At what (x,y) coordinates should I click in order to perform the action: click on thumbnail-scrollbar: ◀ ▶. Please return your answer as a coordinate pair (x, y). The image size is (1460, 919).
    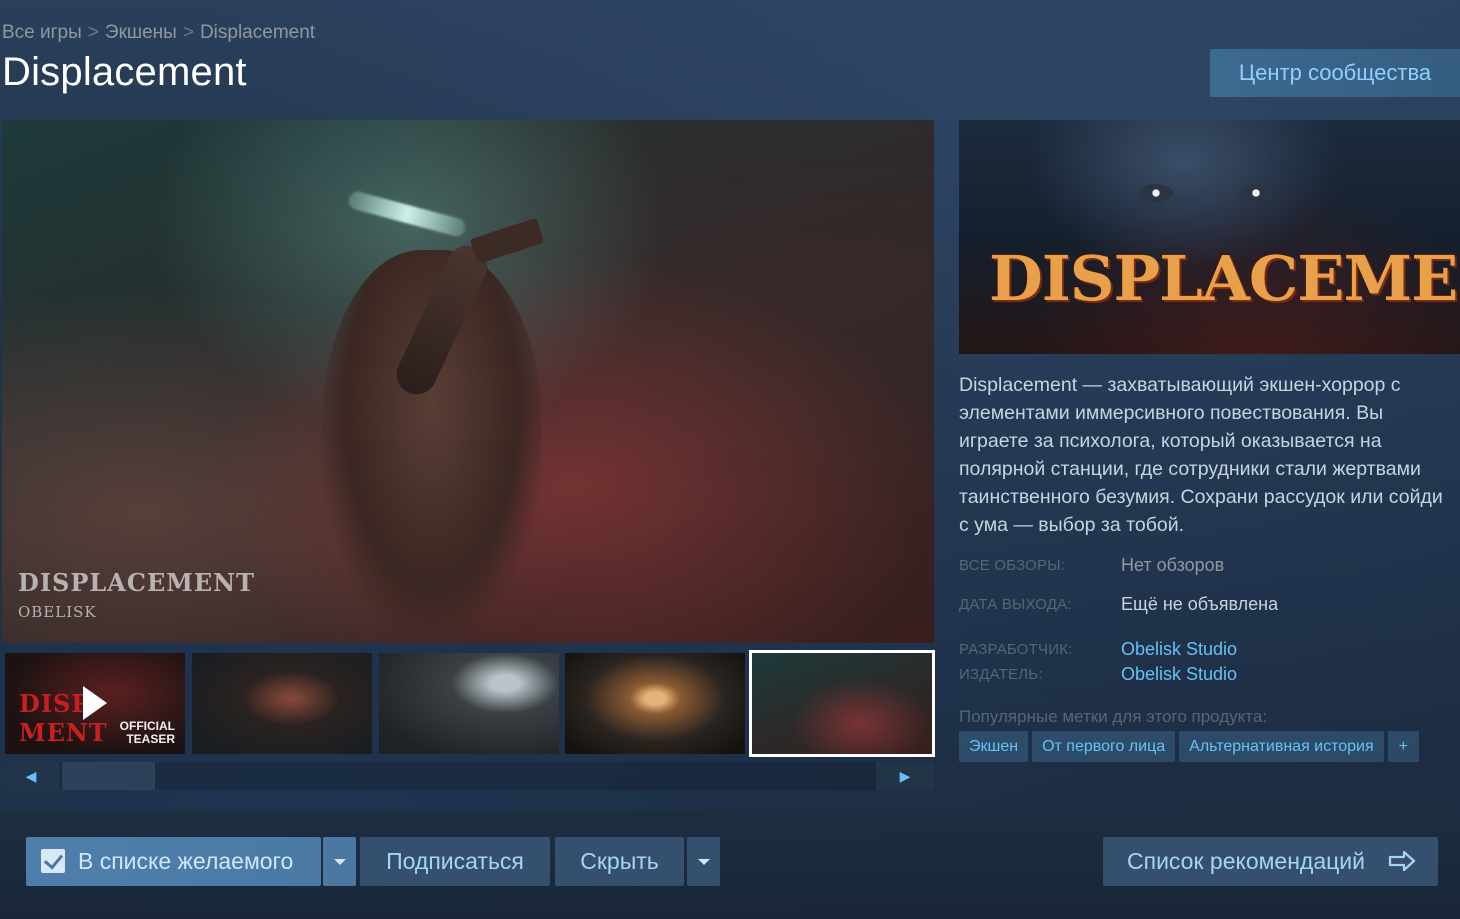
    Looking at the image, I should click on (468, 776).